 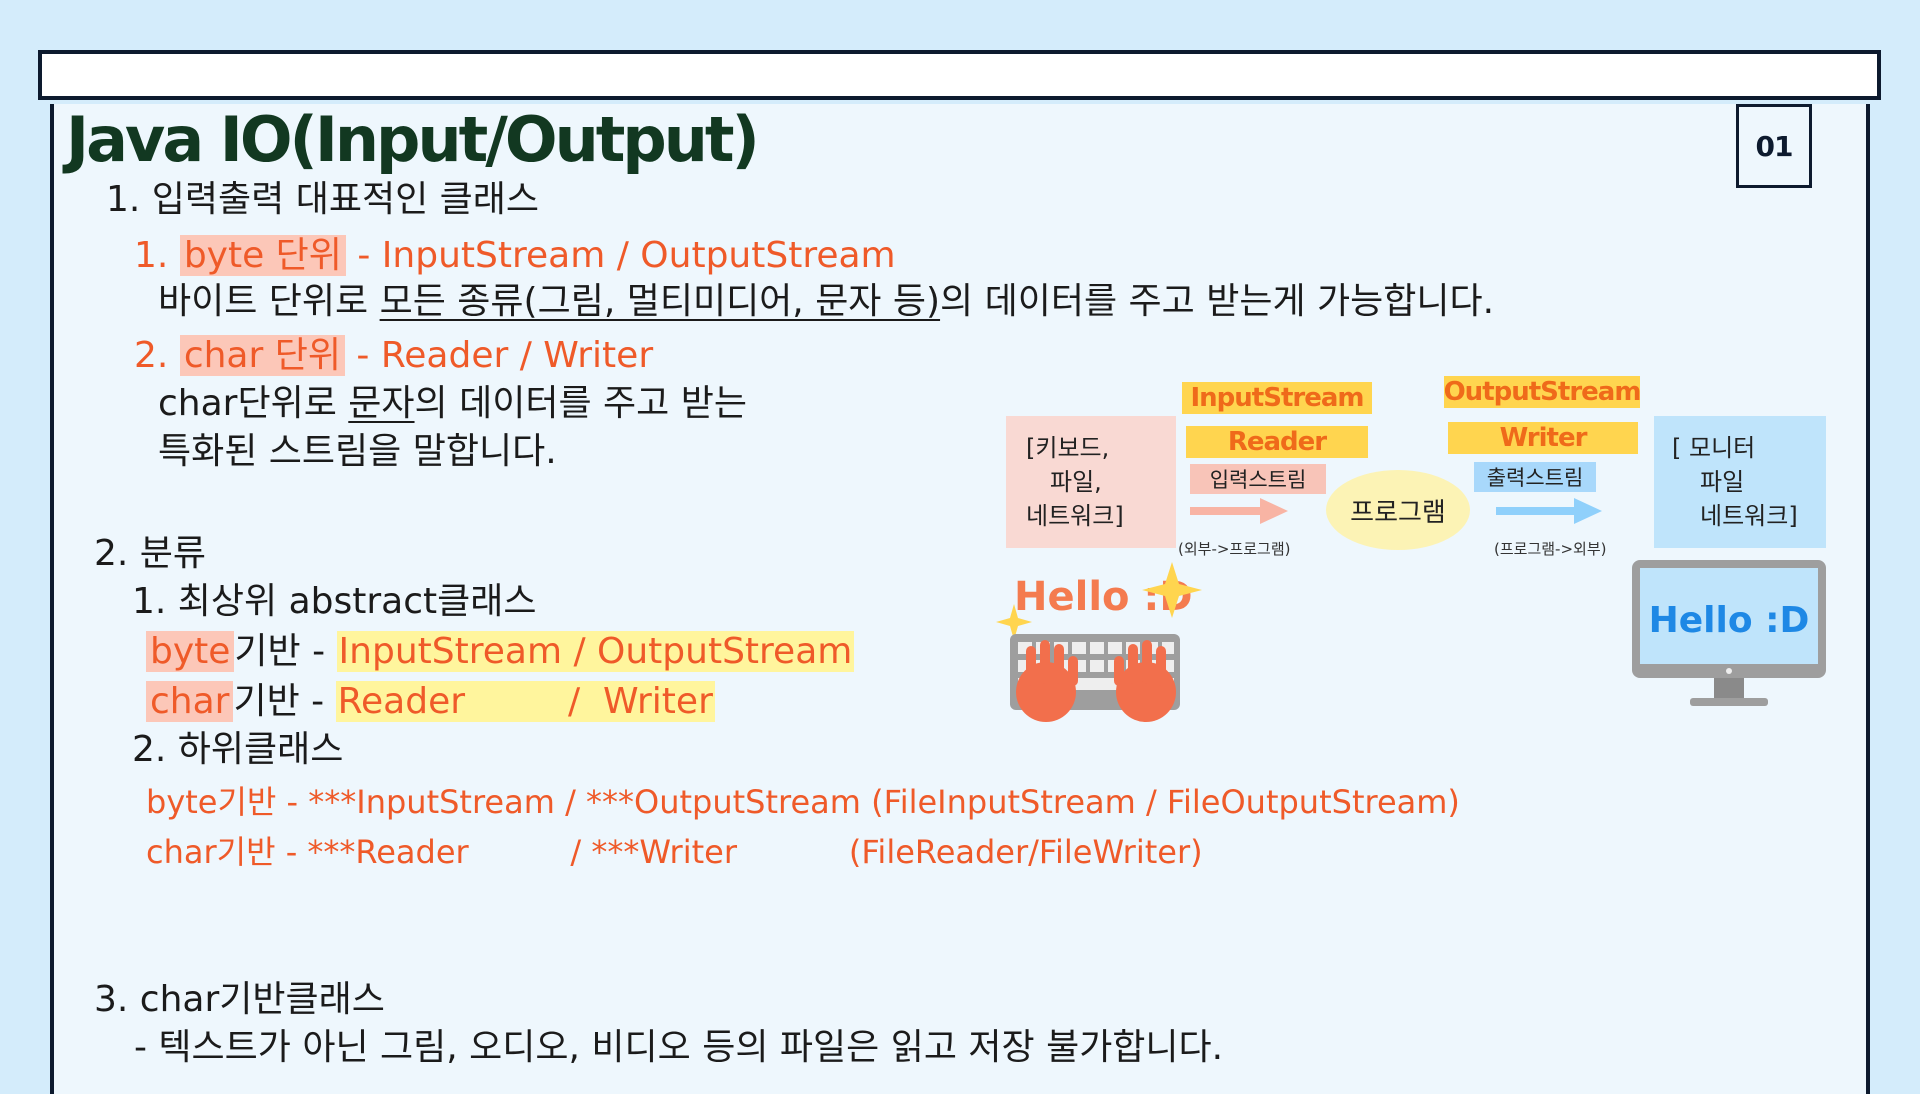 What do you see at coordinates (580, 403) in the screenshot?
I see `item2-desc-b: 의 데이터를 주고 받는` at bounding box center [580, 403].